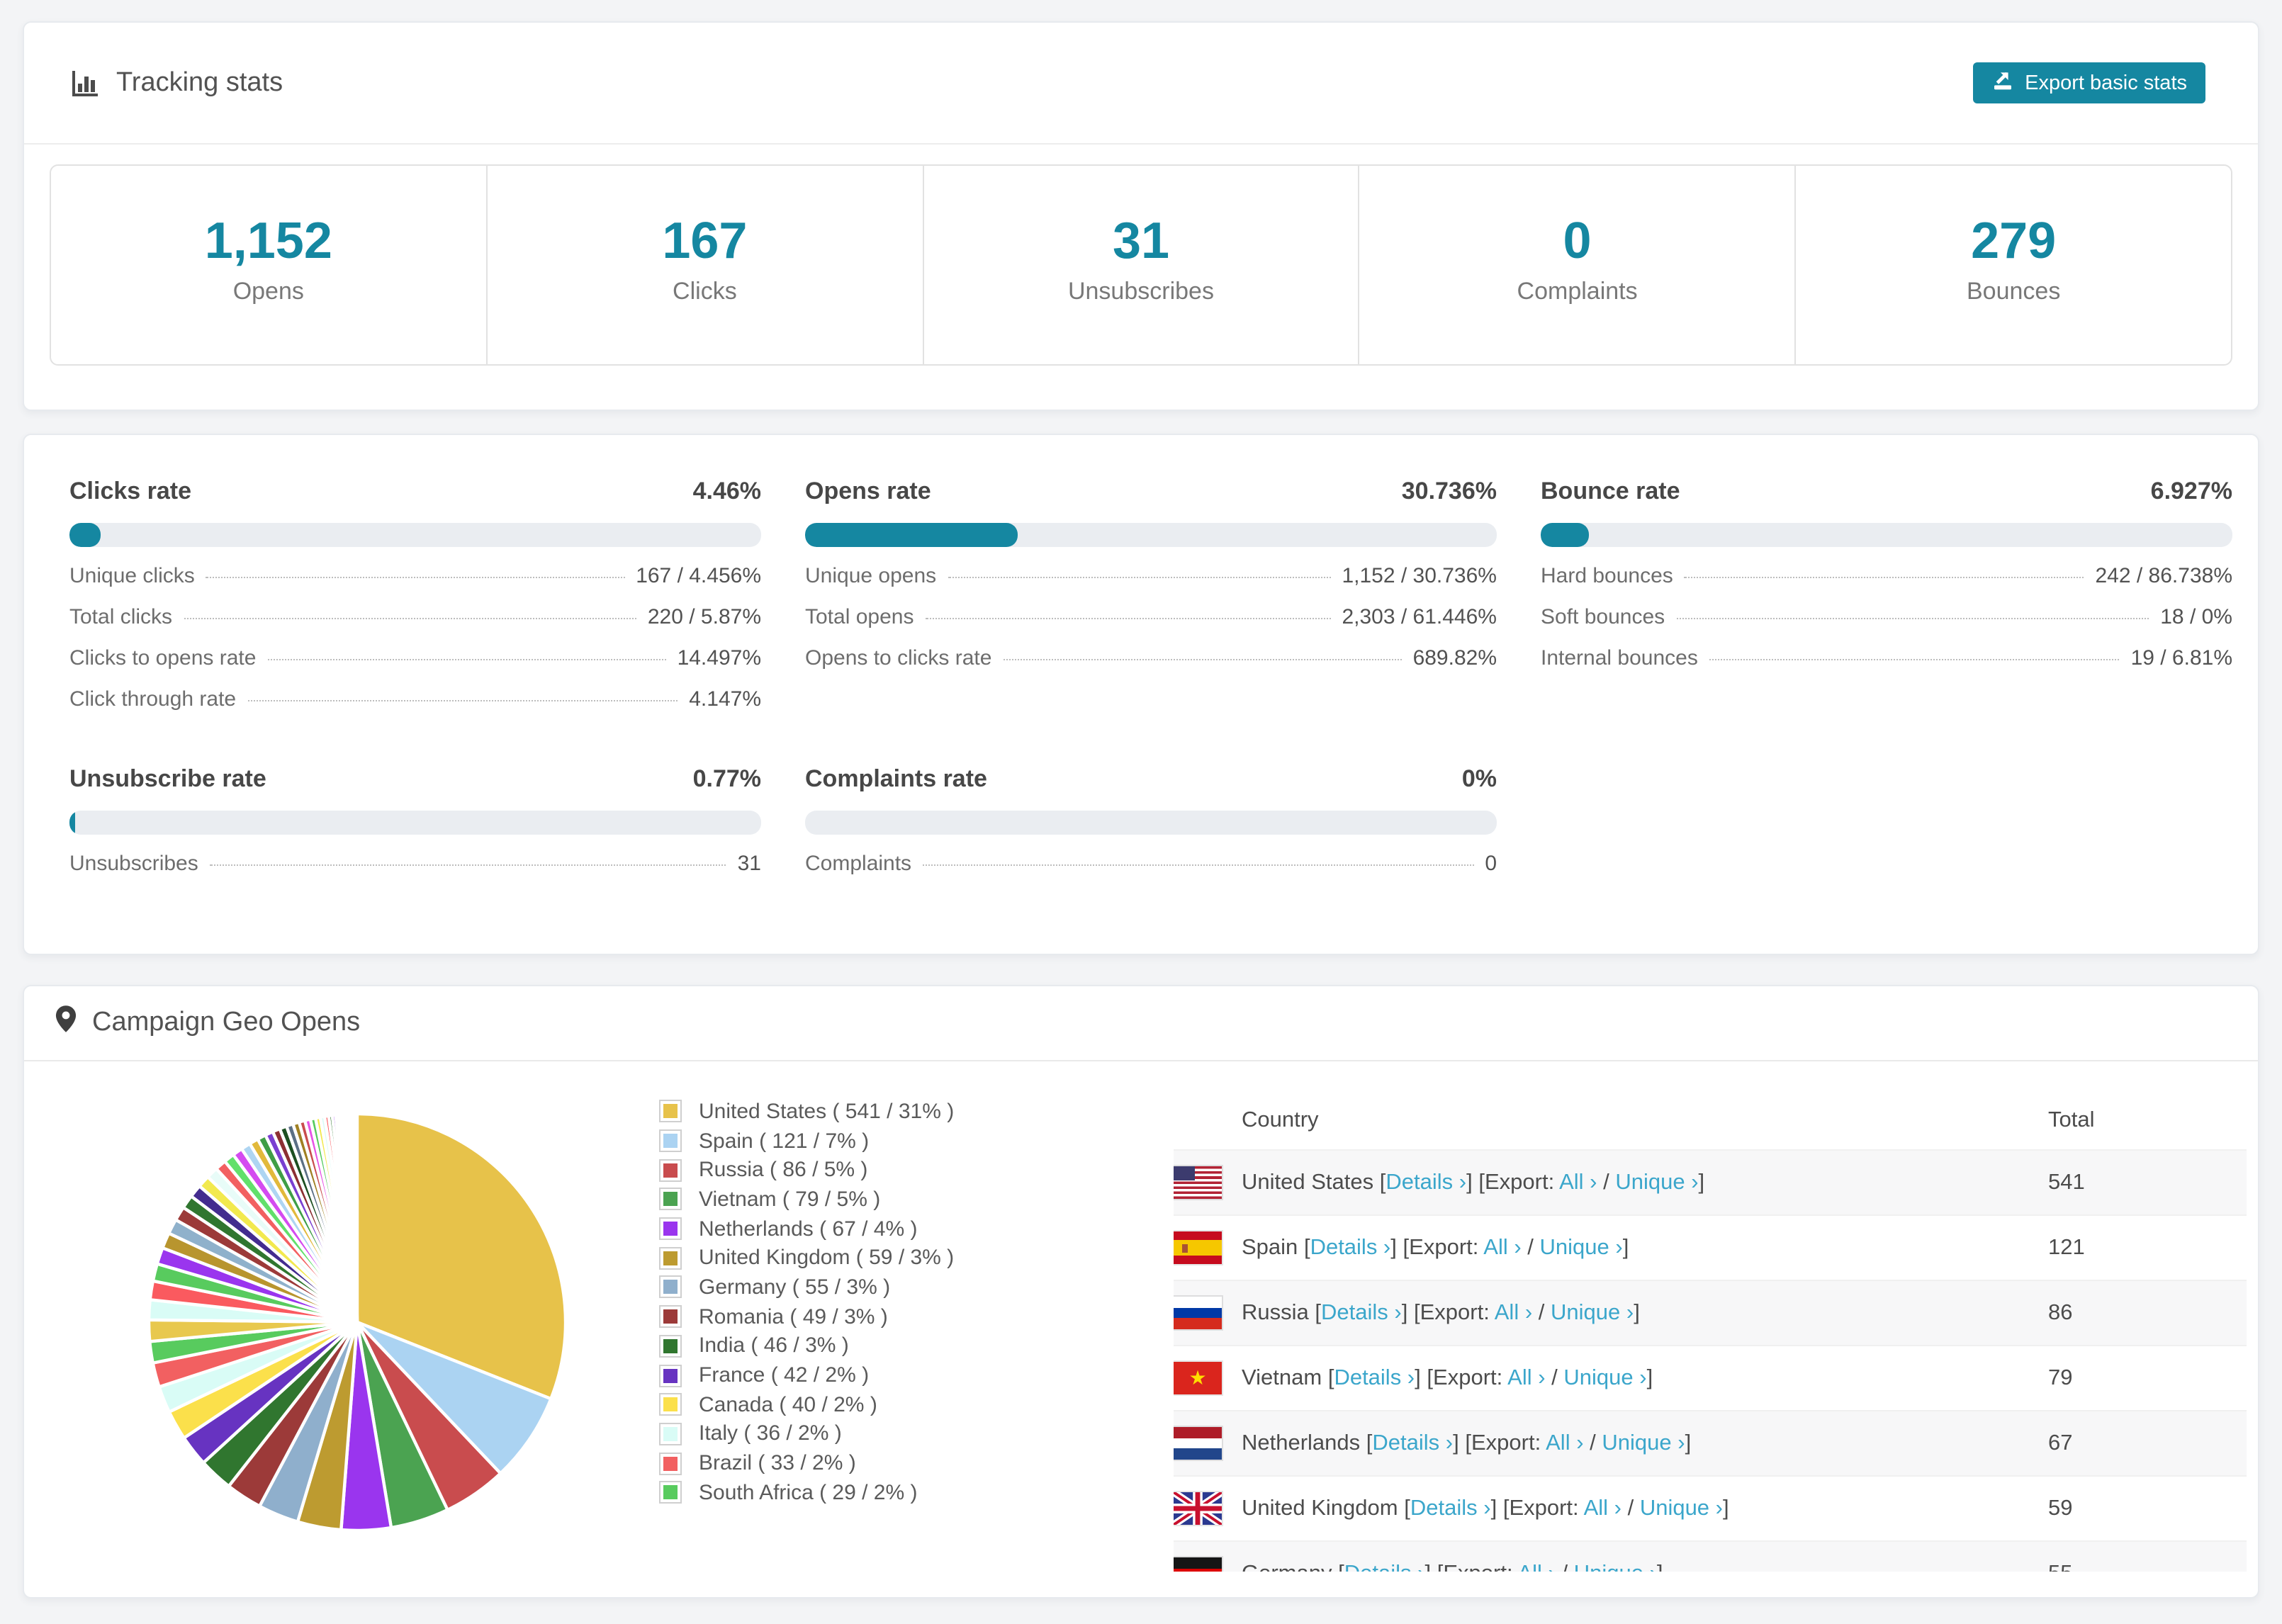  What do you see at coordinates (1198, 1509) in the screenshot?
I see `gb-flag-icon` at bounding box center [1198, 1509].